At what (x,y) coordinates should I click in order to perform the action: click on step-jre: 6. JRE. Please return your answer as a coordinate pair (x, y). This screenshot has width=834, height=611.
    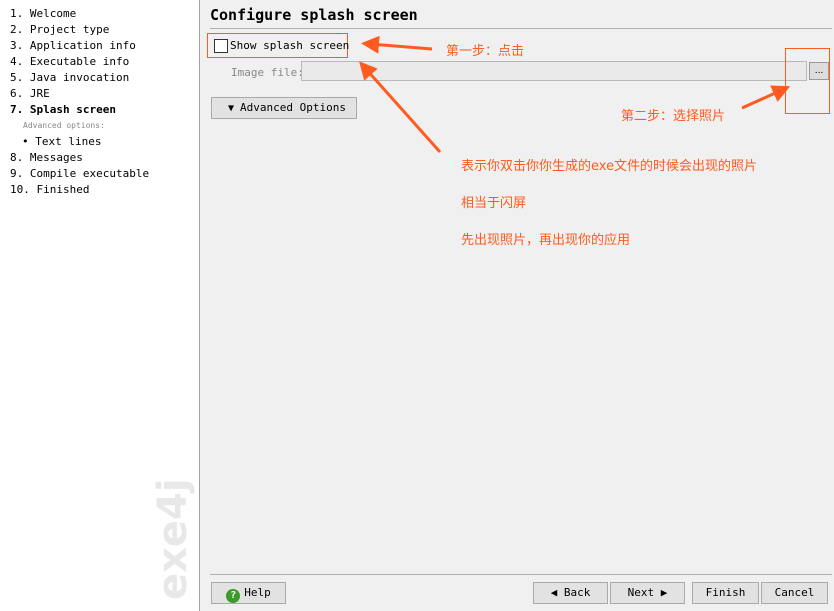
    Looking at the image, I should click on (30, 93).